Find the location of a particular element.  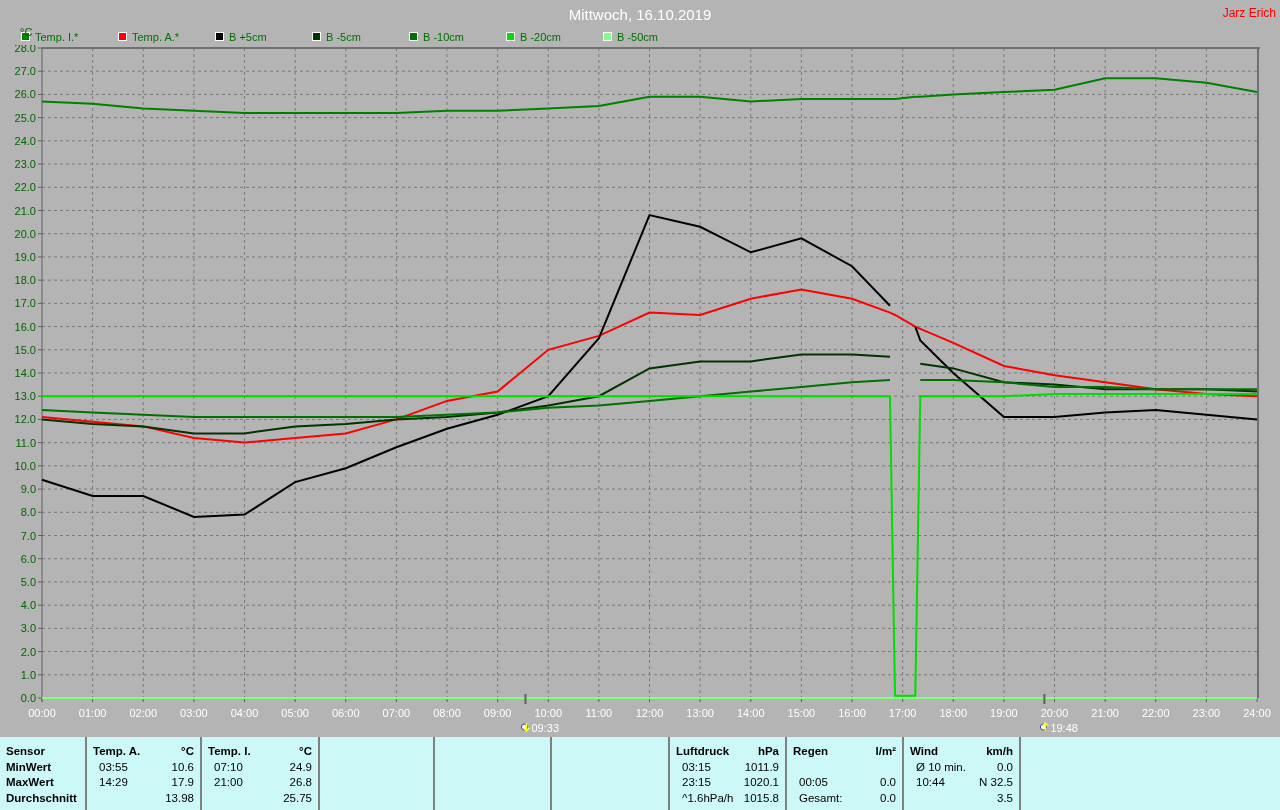

chart-title: Mittwoch, 16.10.2019 is located at coordinates (640, 14).